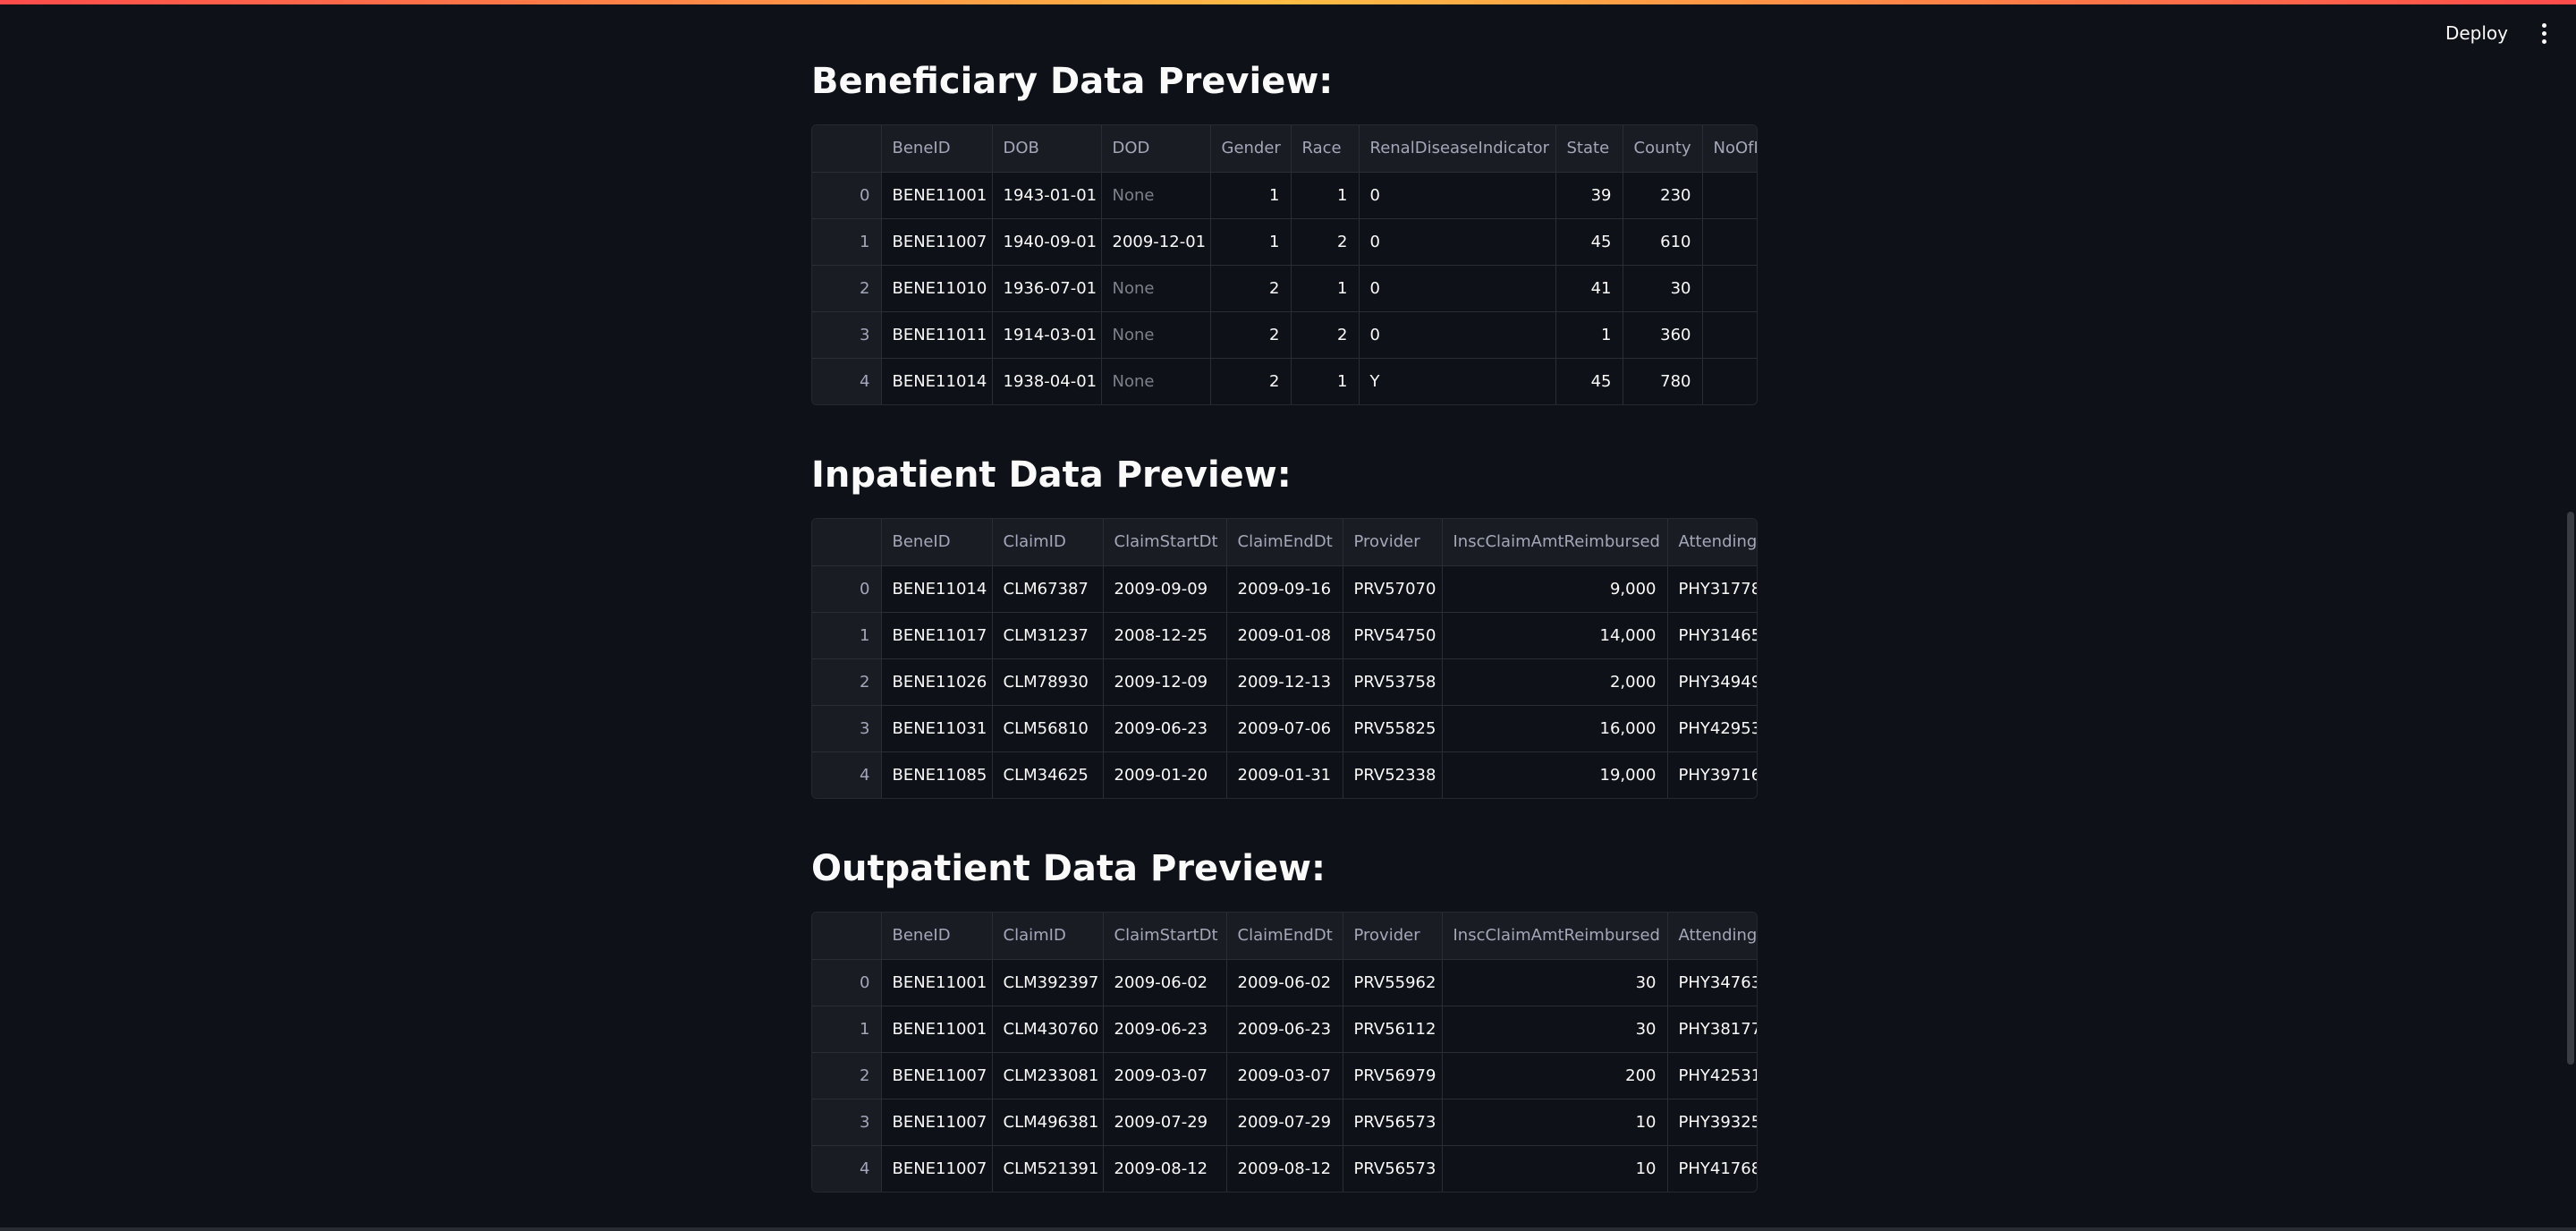  Describe the element at coordinates (1048, 1075) in the screenshot. I see `table-cell: CLM233081` at that location.